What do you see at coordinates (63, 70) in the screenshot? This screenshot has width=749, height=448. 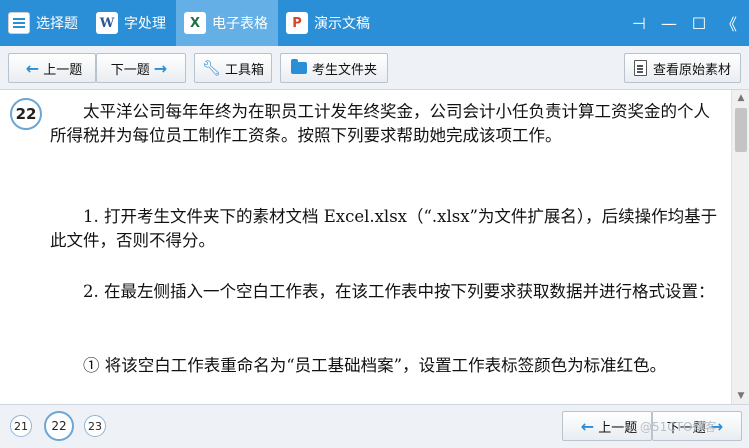 I see `prev-question-label: 上一题` at bounding box center [63, 70].